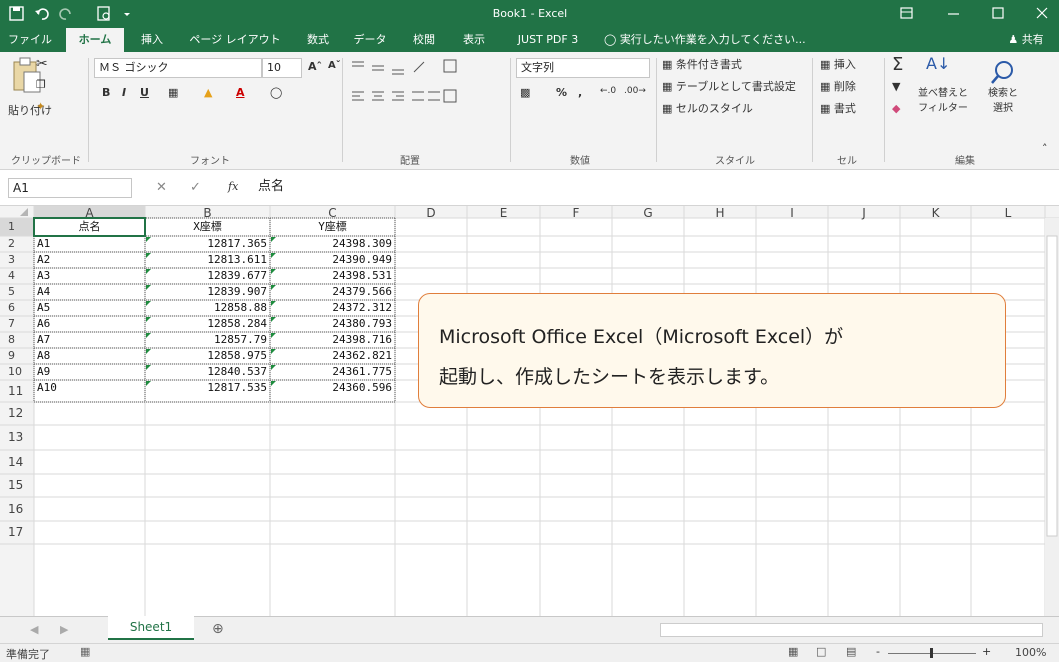 This screenshot has width=1059, height=662. Describe the element at coordinates (21, 509) in the screenshot. I see `row-header: 16` at that location.